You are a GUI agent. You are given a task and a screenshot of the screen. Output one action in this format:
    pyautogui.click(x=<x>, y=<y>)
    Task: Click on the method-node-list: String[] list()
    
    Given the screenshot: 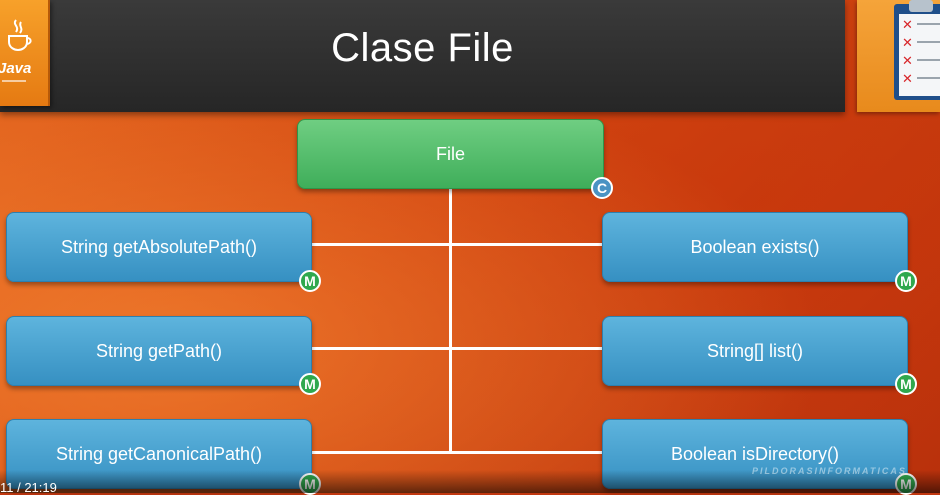 What is the action you would take?
    pyautogui.click(x=755, y=351)
    